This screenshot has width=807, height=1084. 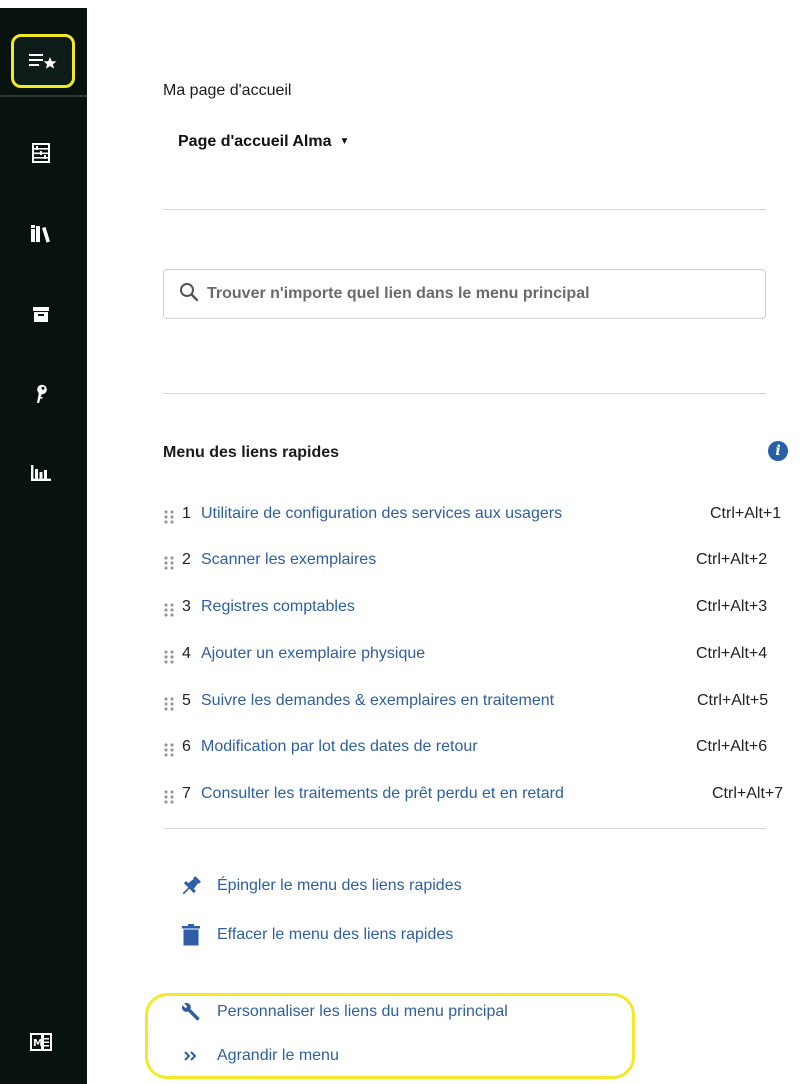 What do you see at coordinates (344, 142) in the screenshot?
I see `caret-down-icon: ▼` at bounding box center [344, 142].